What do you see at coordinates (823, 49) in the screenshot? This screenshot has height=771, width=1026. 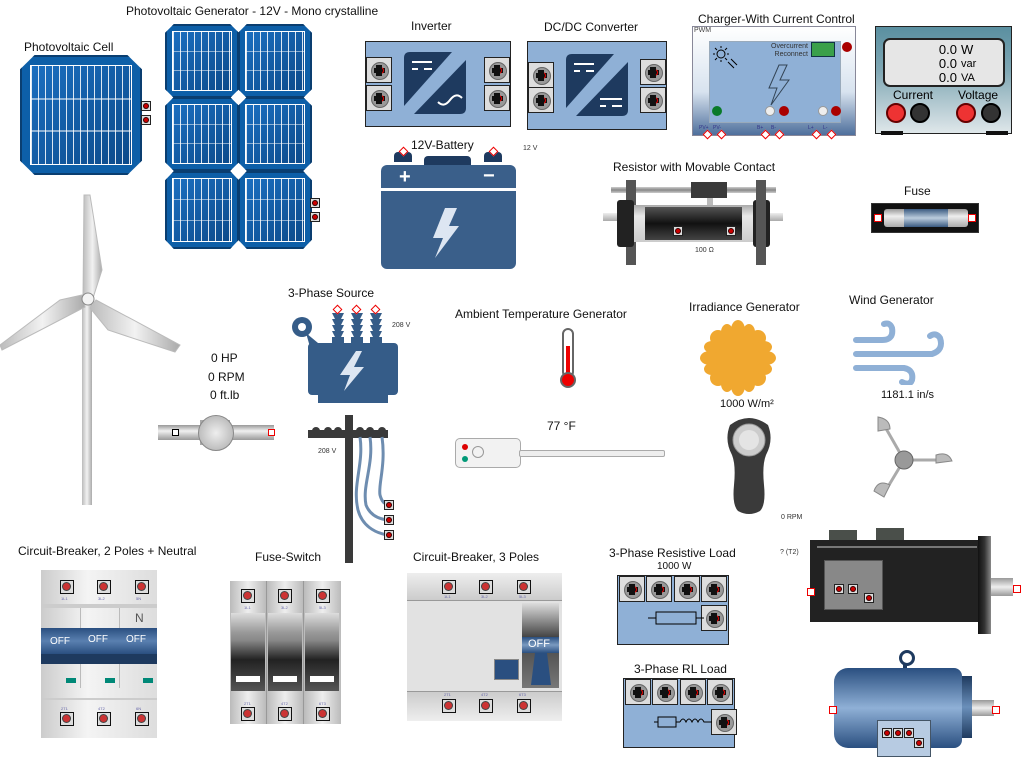 I see `reconnect-button` at bounding box center [823, 49].